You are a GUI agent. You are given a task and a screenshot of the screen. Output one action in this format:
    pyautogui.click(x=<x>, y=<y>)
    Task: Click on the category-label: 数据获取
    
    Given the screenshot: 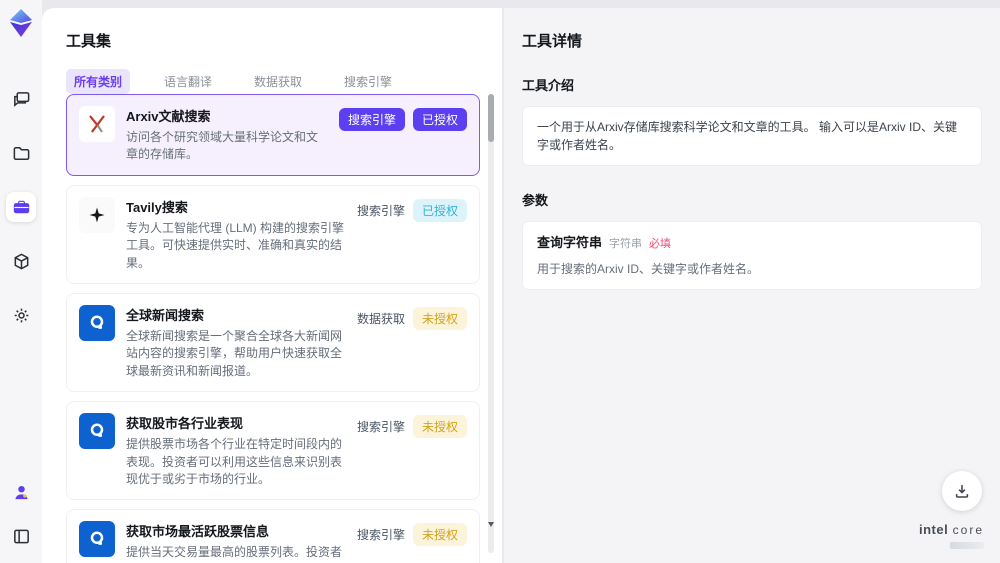 What is the action you would take?
    pyautogui.click(x=380, y=318)
    